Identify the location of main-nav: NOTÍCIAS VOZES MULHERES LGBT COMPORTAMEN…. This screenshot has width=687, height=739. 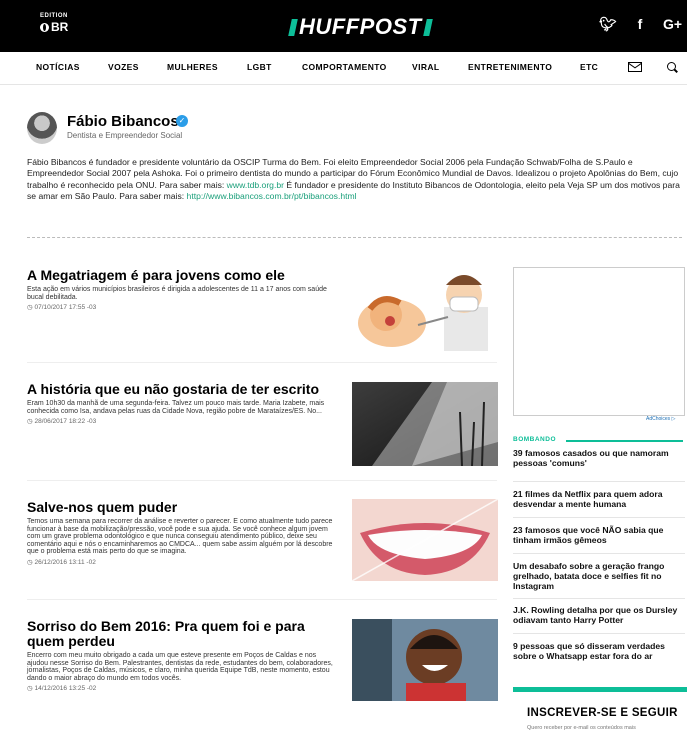
(343, 68).